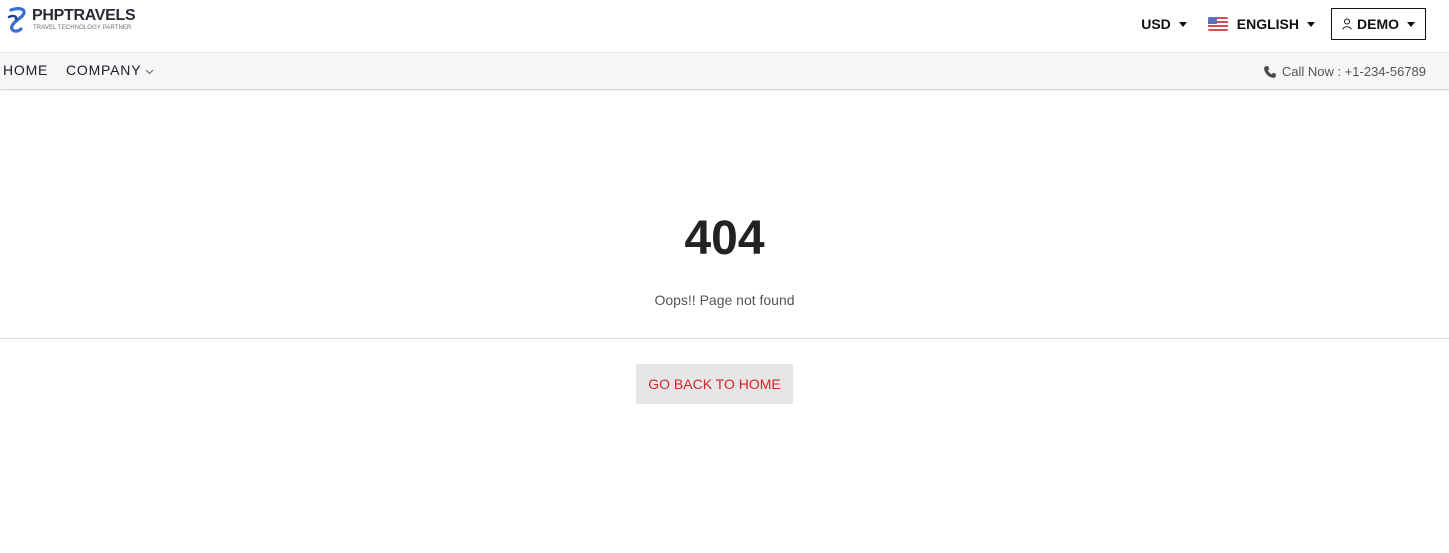  I want to click on chevron-down-icon, so click(150, 71).